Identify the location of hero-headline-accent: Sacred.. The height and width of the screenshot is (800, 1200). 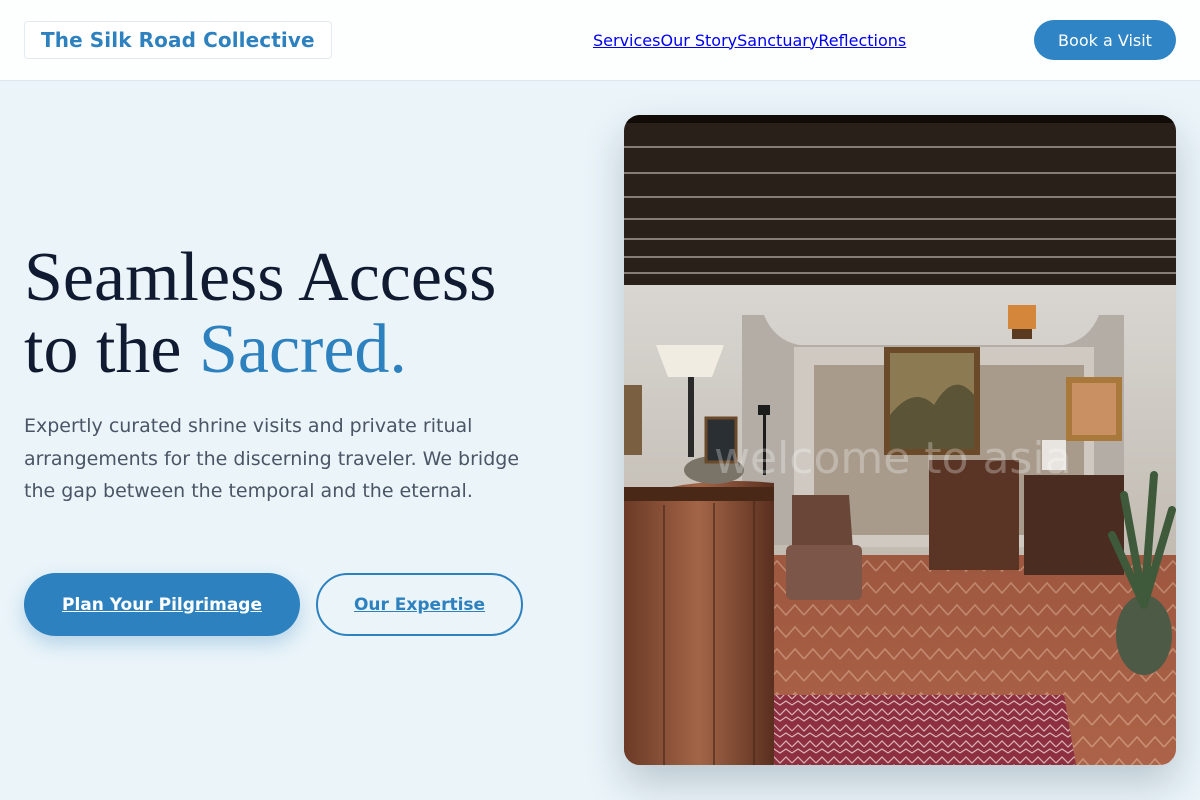
(302, 349).